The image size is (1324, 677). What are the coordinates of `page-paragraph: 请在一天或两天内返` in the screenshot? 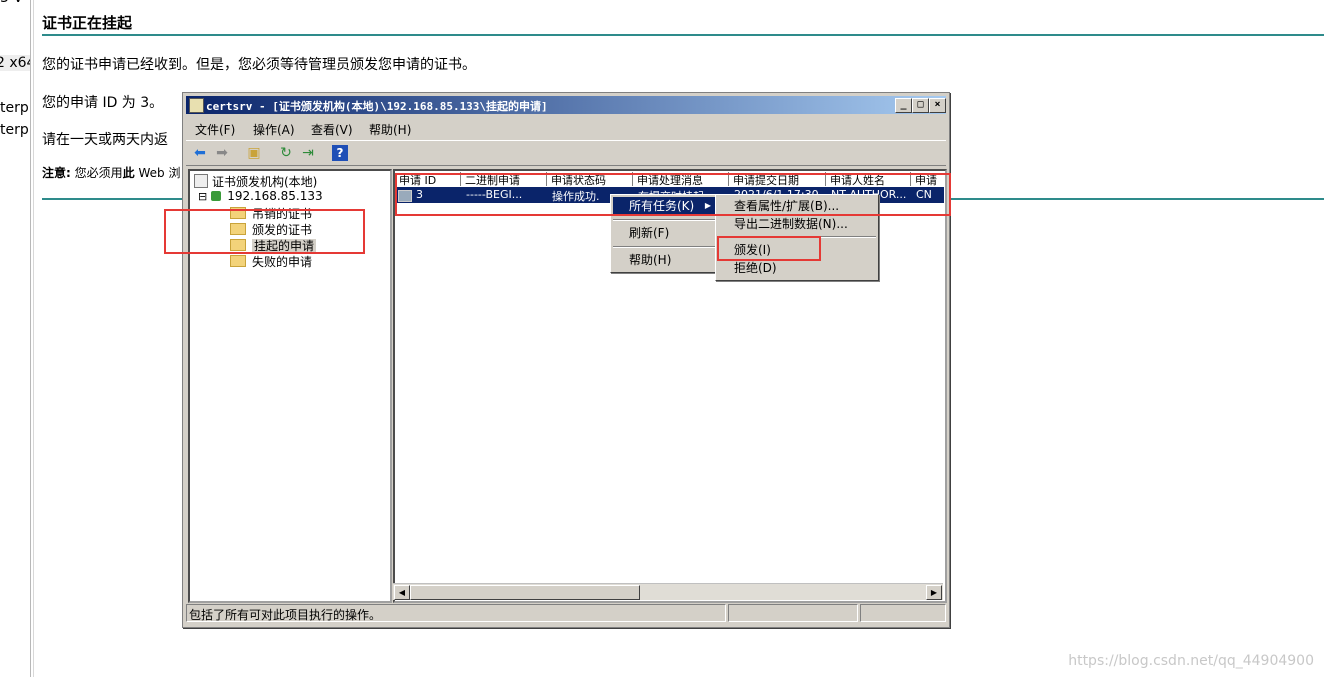 It's located at (105, 140).